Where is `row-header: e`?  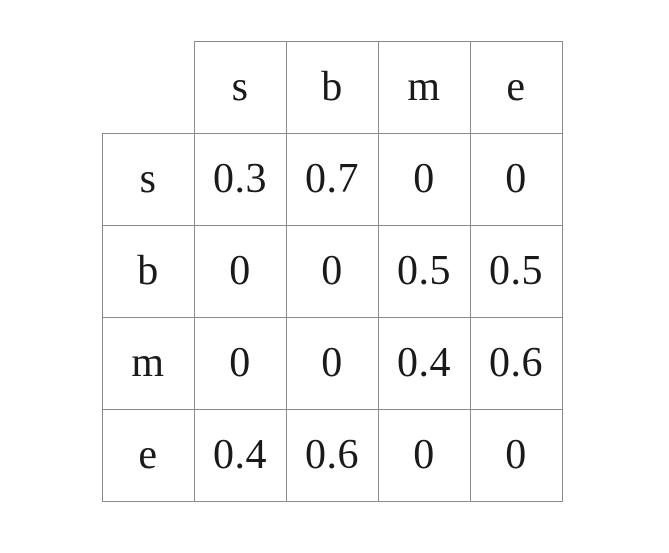
row-header: e is located at coordinates (148, 455).